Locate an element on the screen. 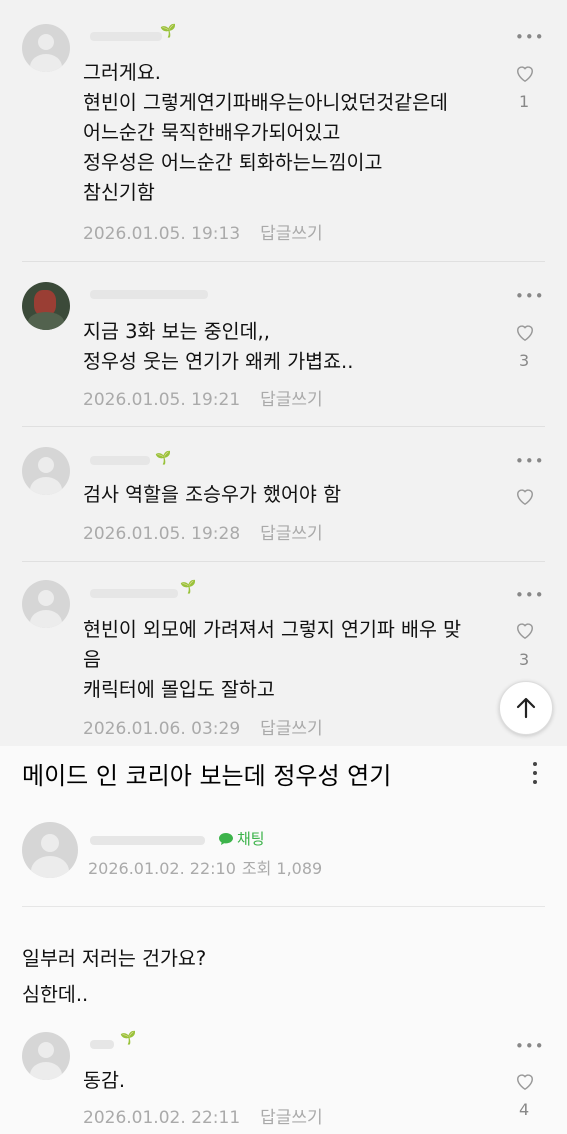  comment-text: 현빈이 외모에 가려져서 그렇지 연기파 배우 맞 음 캐릭터에 몰입도 잘하고 is located at coordinates (272, 659).